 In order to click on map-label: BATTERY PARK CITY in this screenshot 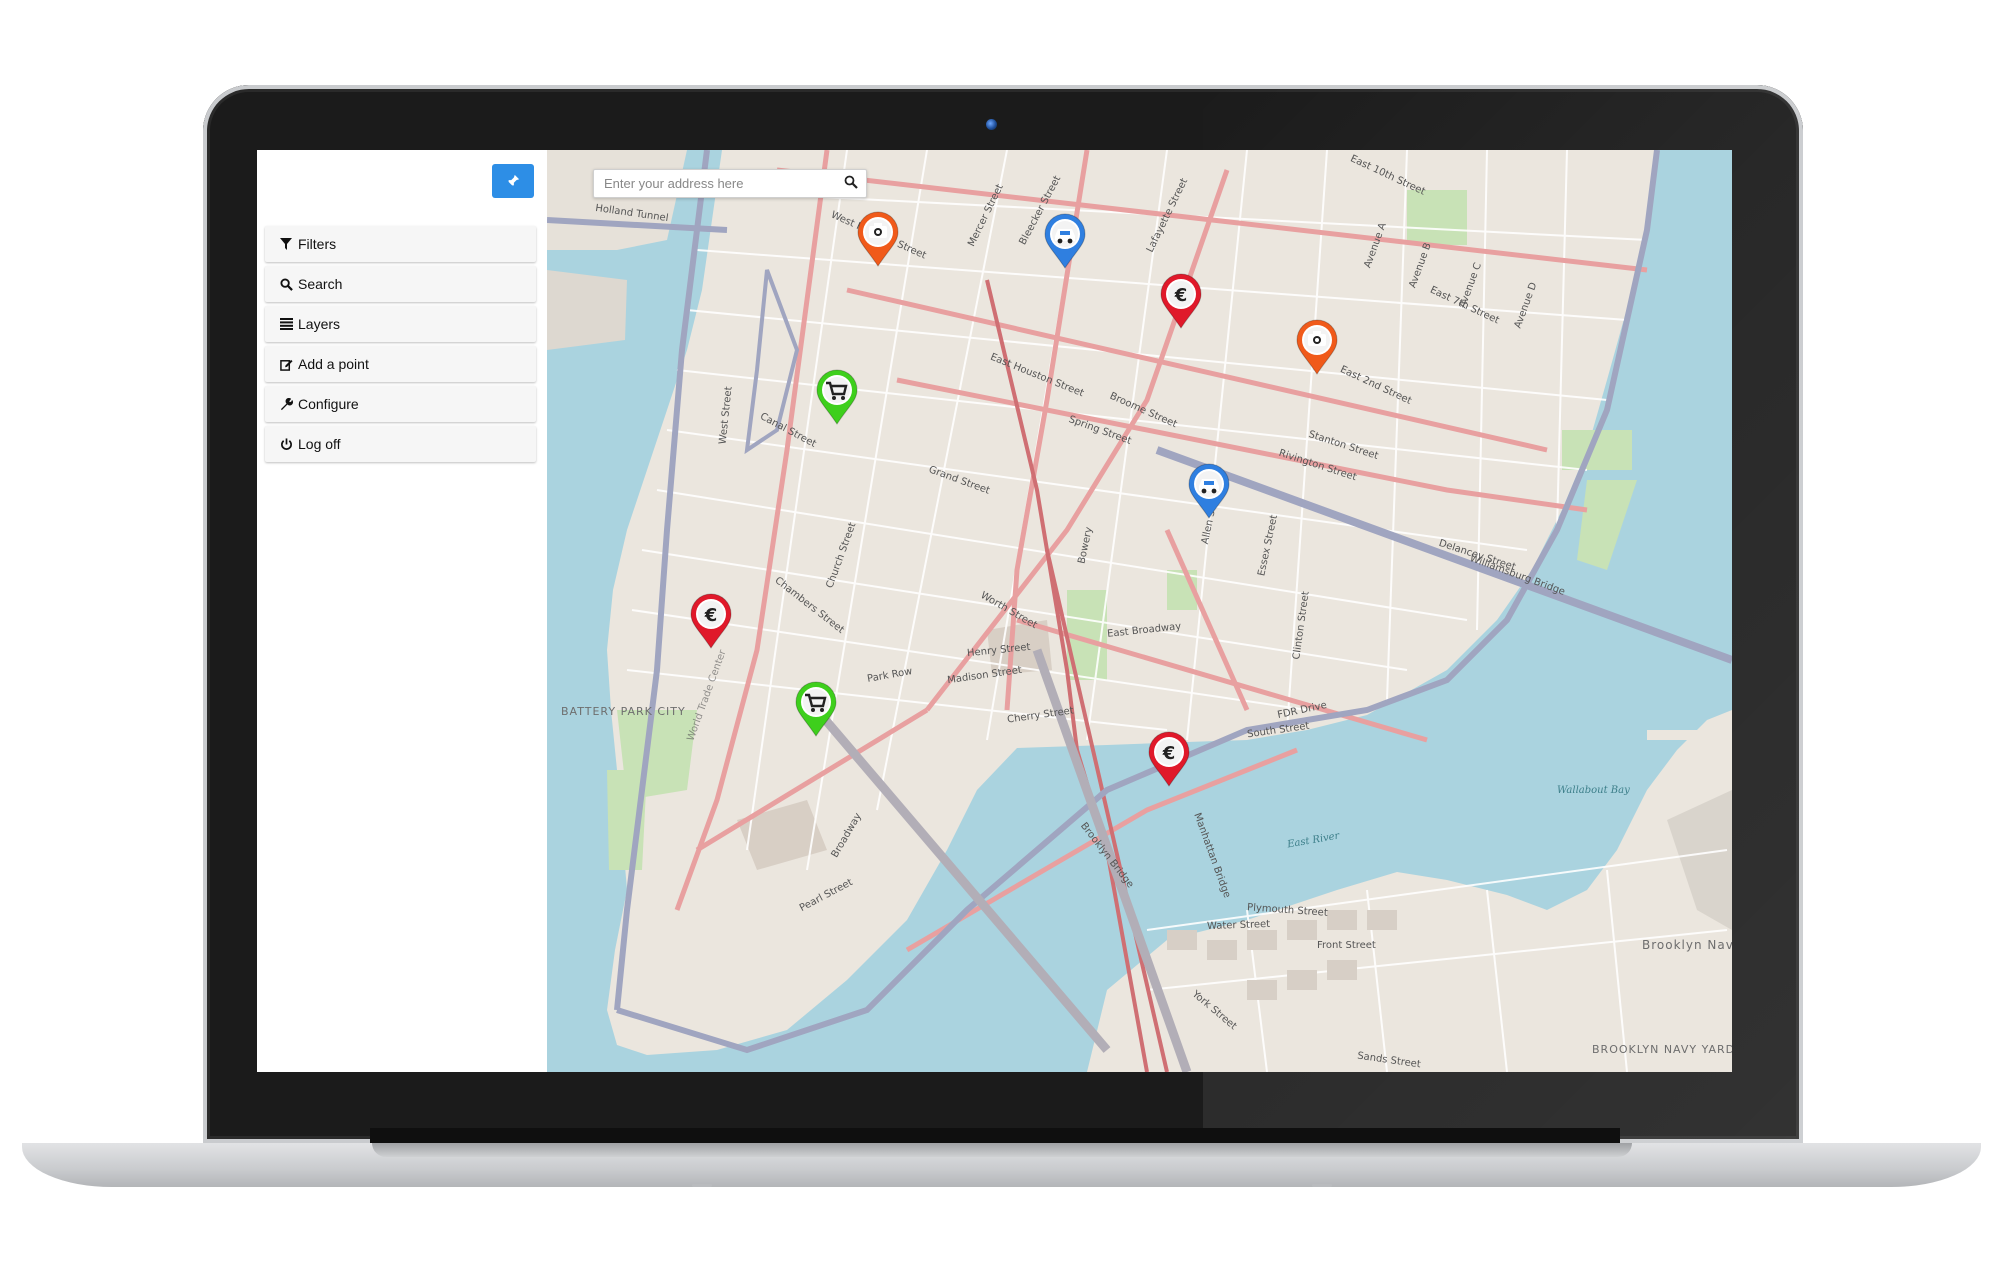, I will do `click(623, 711)`.